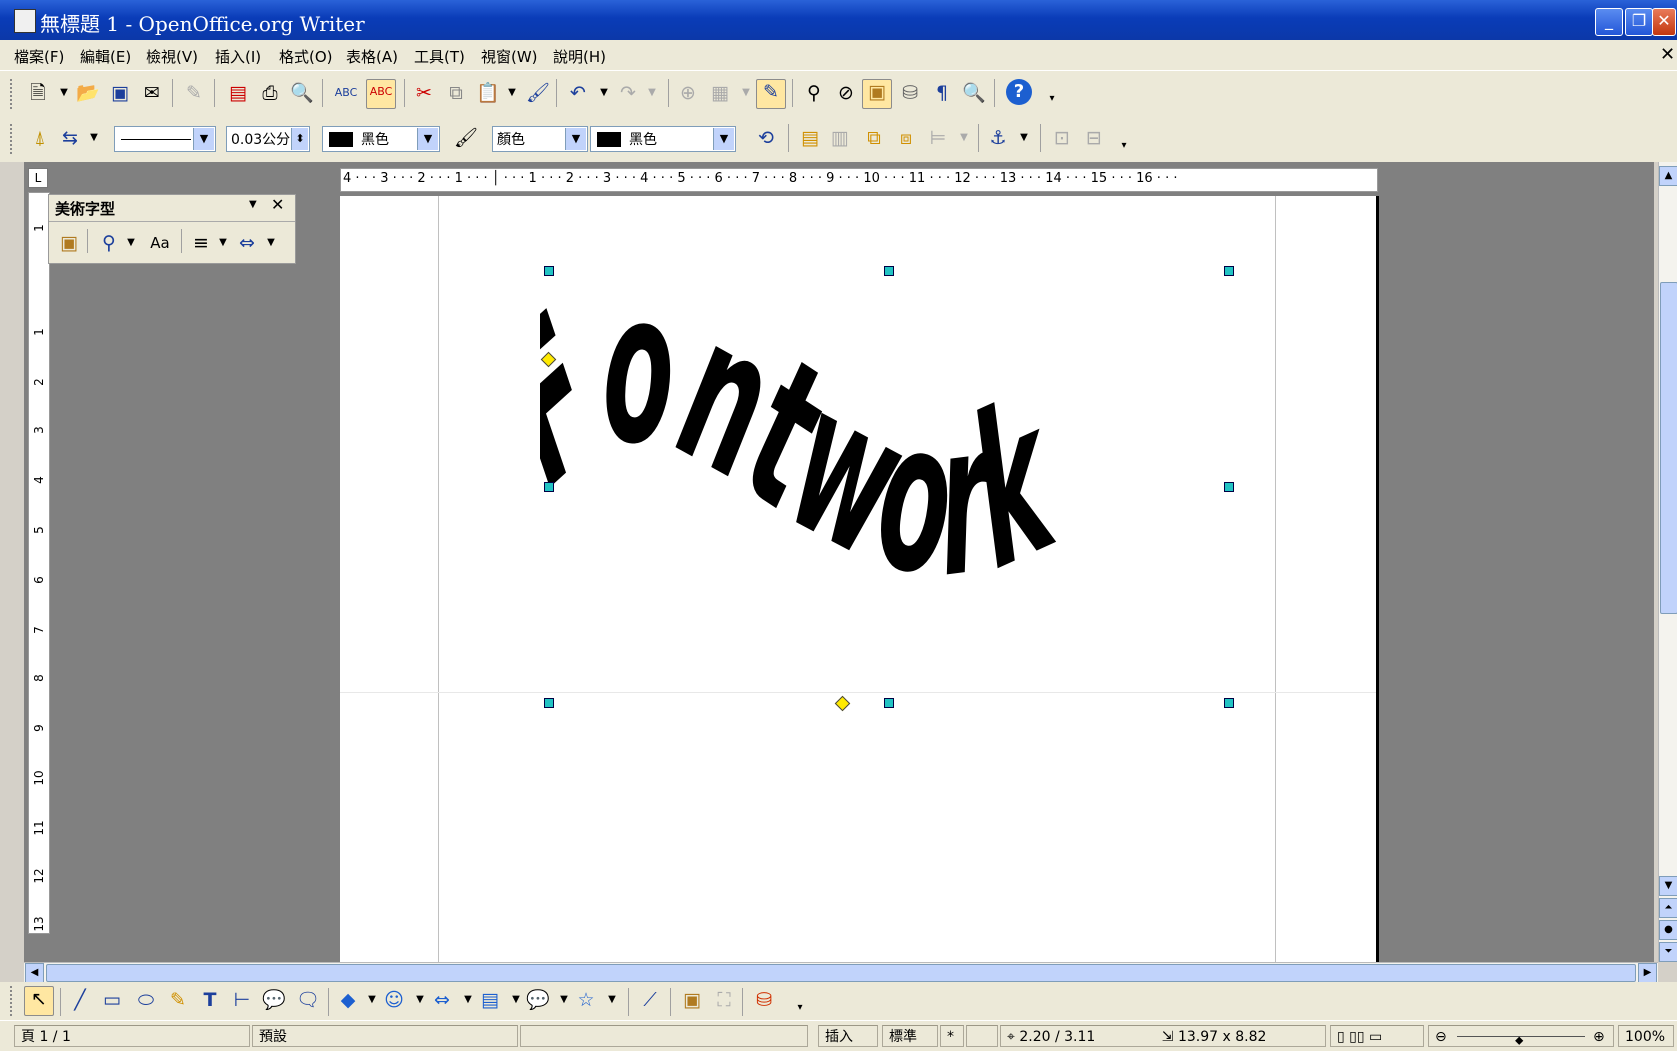 The height and width of the screenshot is (1051, 1677). I want to click on ellipse-icon: ⬭, so click(146, 1000).